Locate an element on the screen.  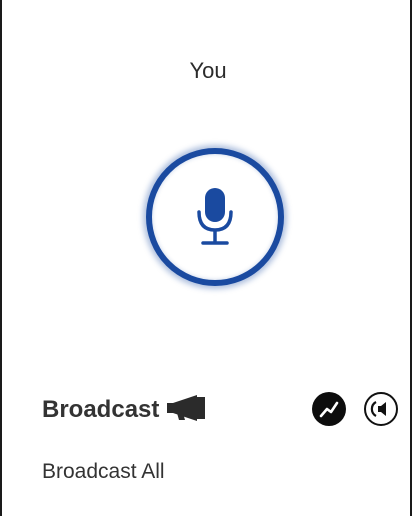
broadcast-target-label: Broadcast All is located at coordinates (103, 471).